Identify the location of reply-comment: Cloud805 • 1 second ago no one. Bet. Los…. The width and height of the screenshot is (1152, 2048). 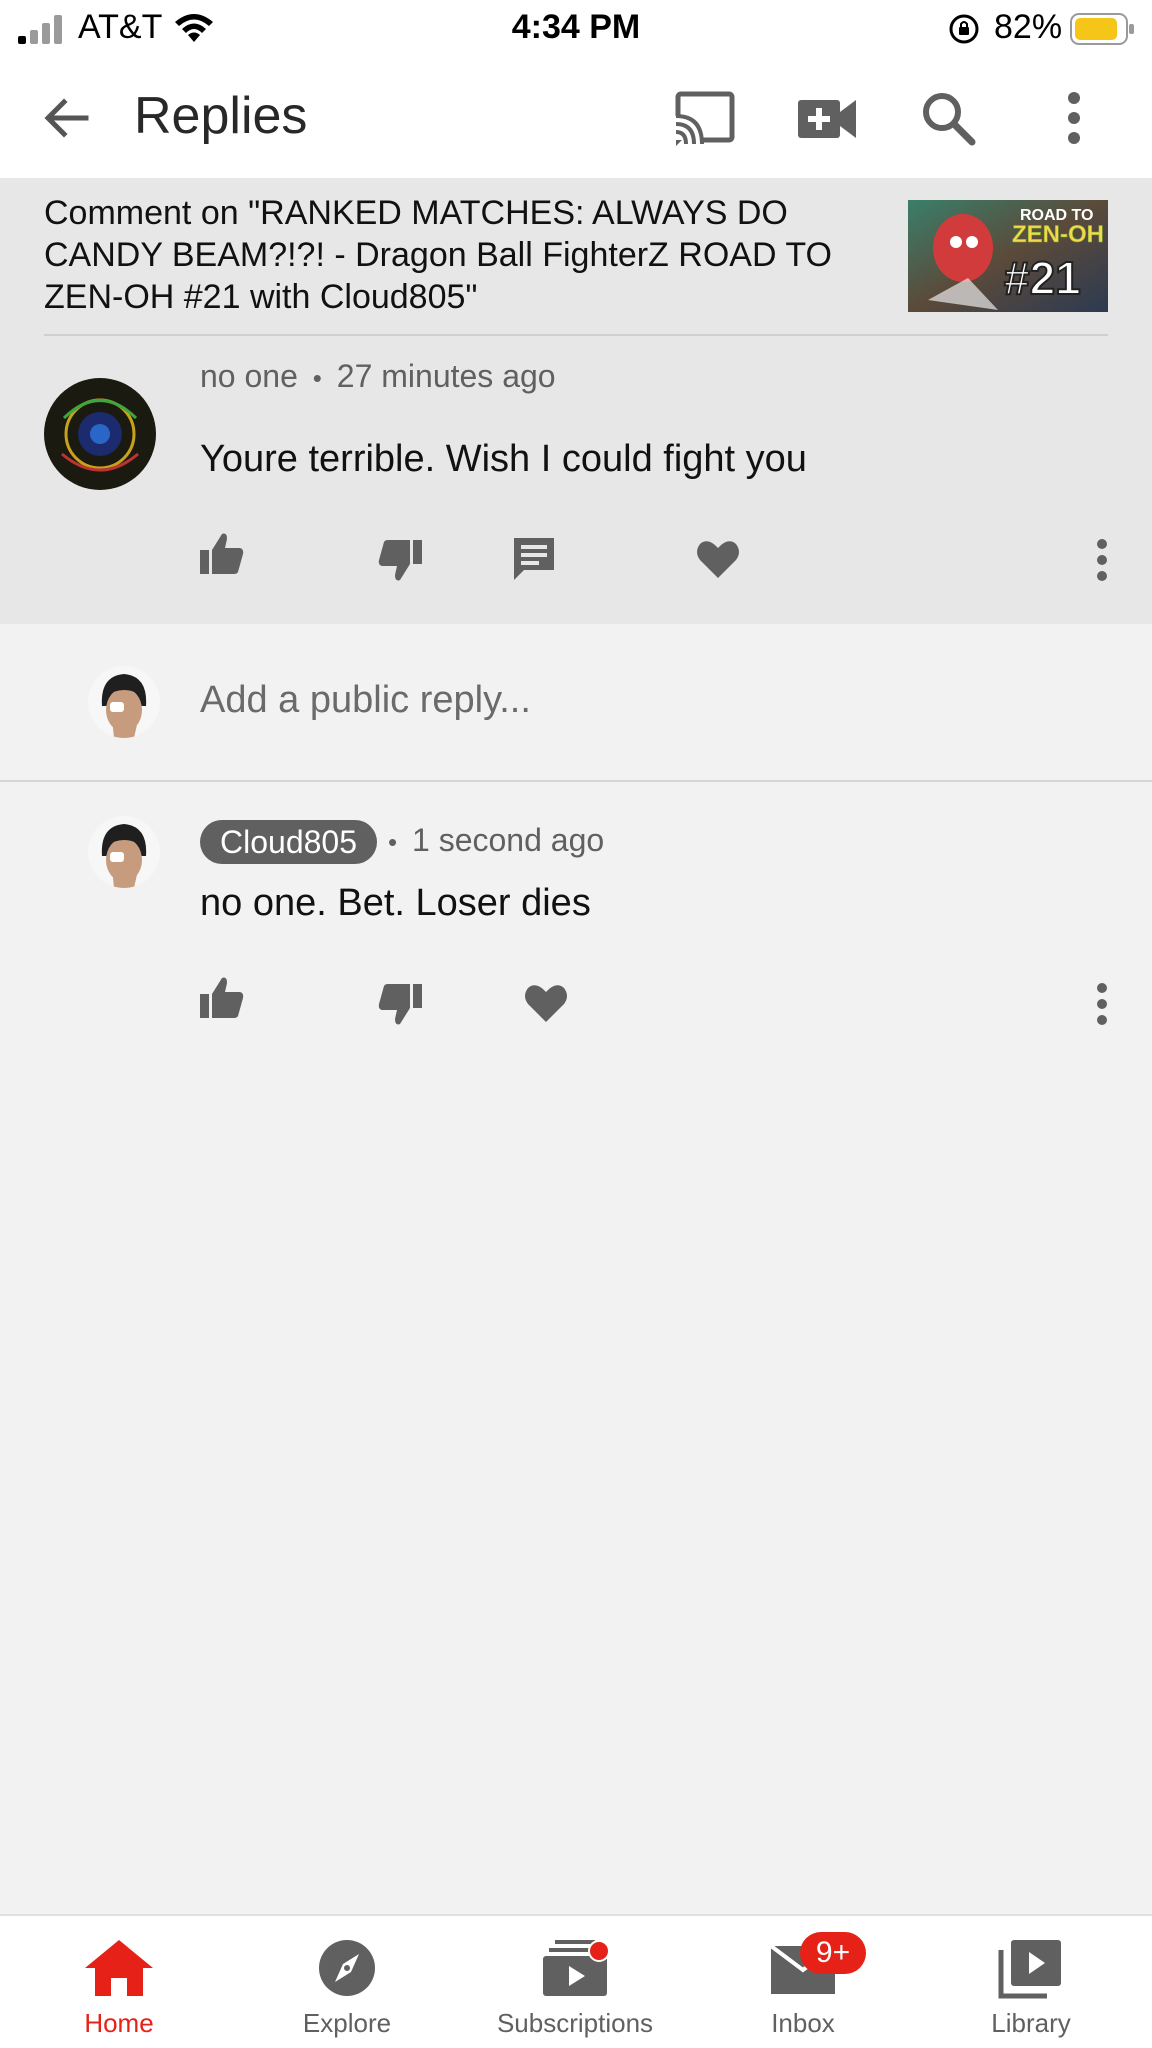
(576, 912).